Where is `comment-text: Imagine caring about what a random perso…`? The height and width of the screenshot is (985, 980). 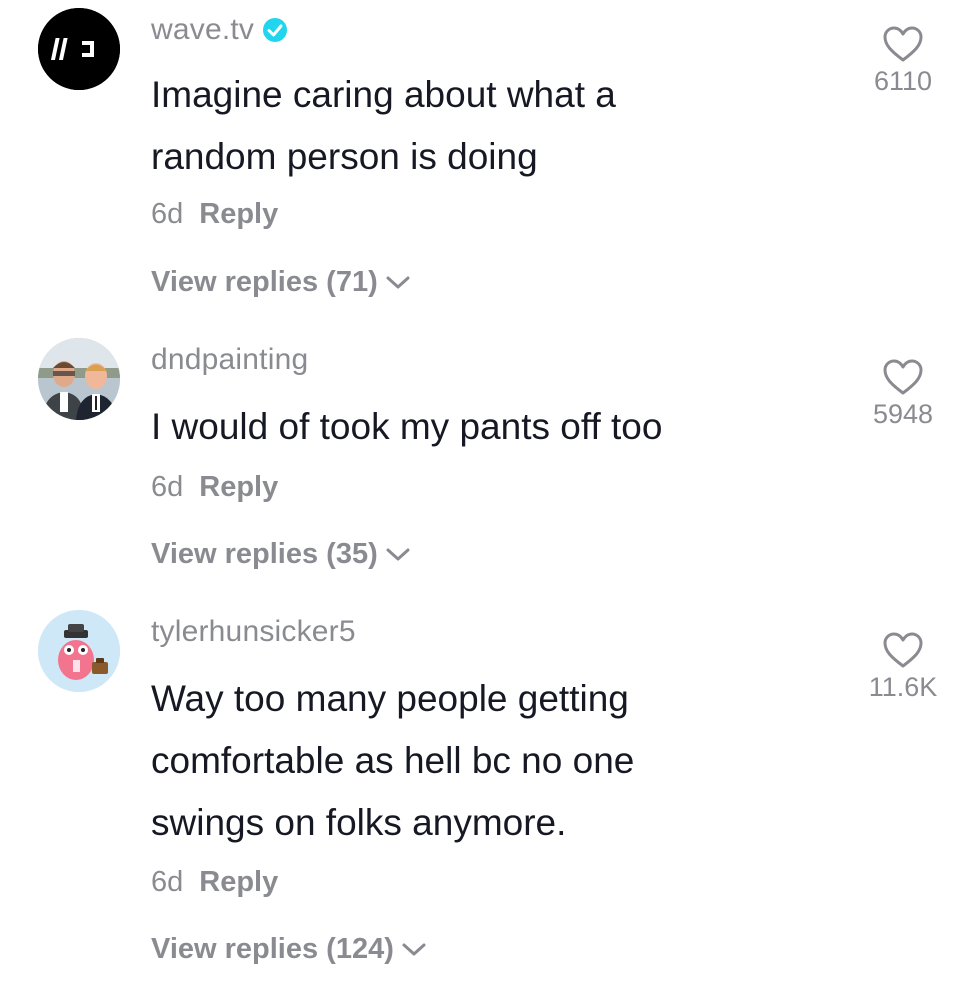
comment-text: Imagine caring about what a random perso… is located at coordinates (476, 126).